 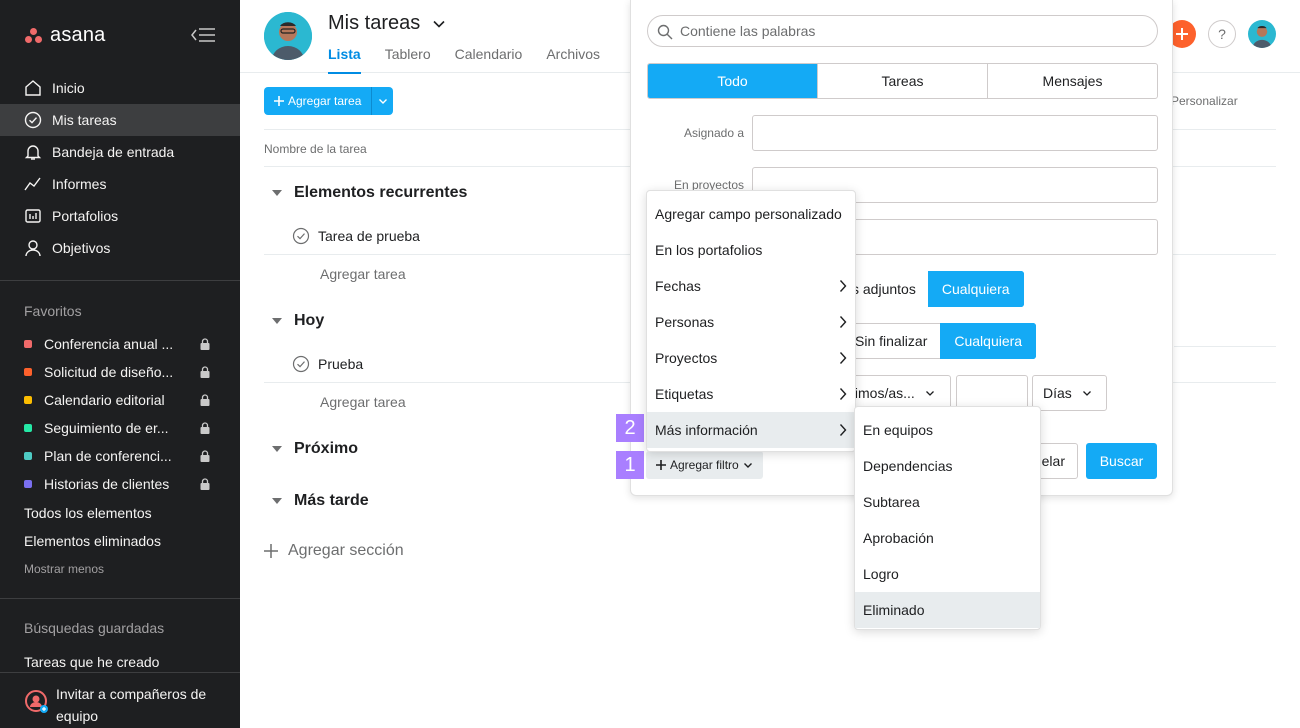 What do you see at coordinates (203, 35) in the screenshot?
I see `collapse-sidebar-icon` at bounding box center [203, 35].